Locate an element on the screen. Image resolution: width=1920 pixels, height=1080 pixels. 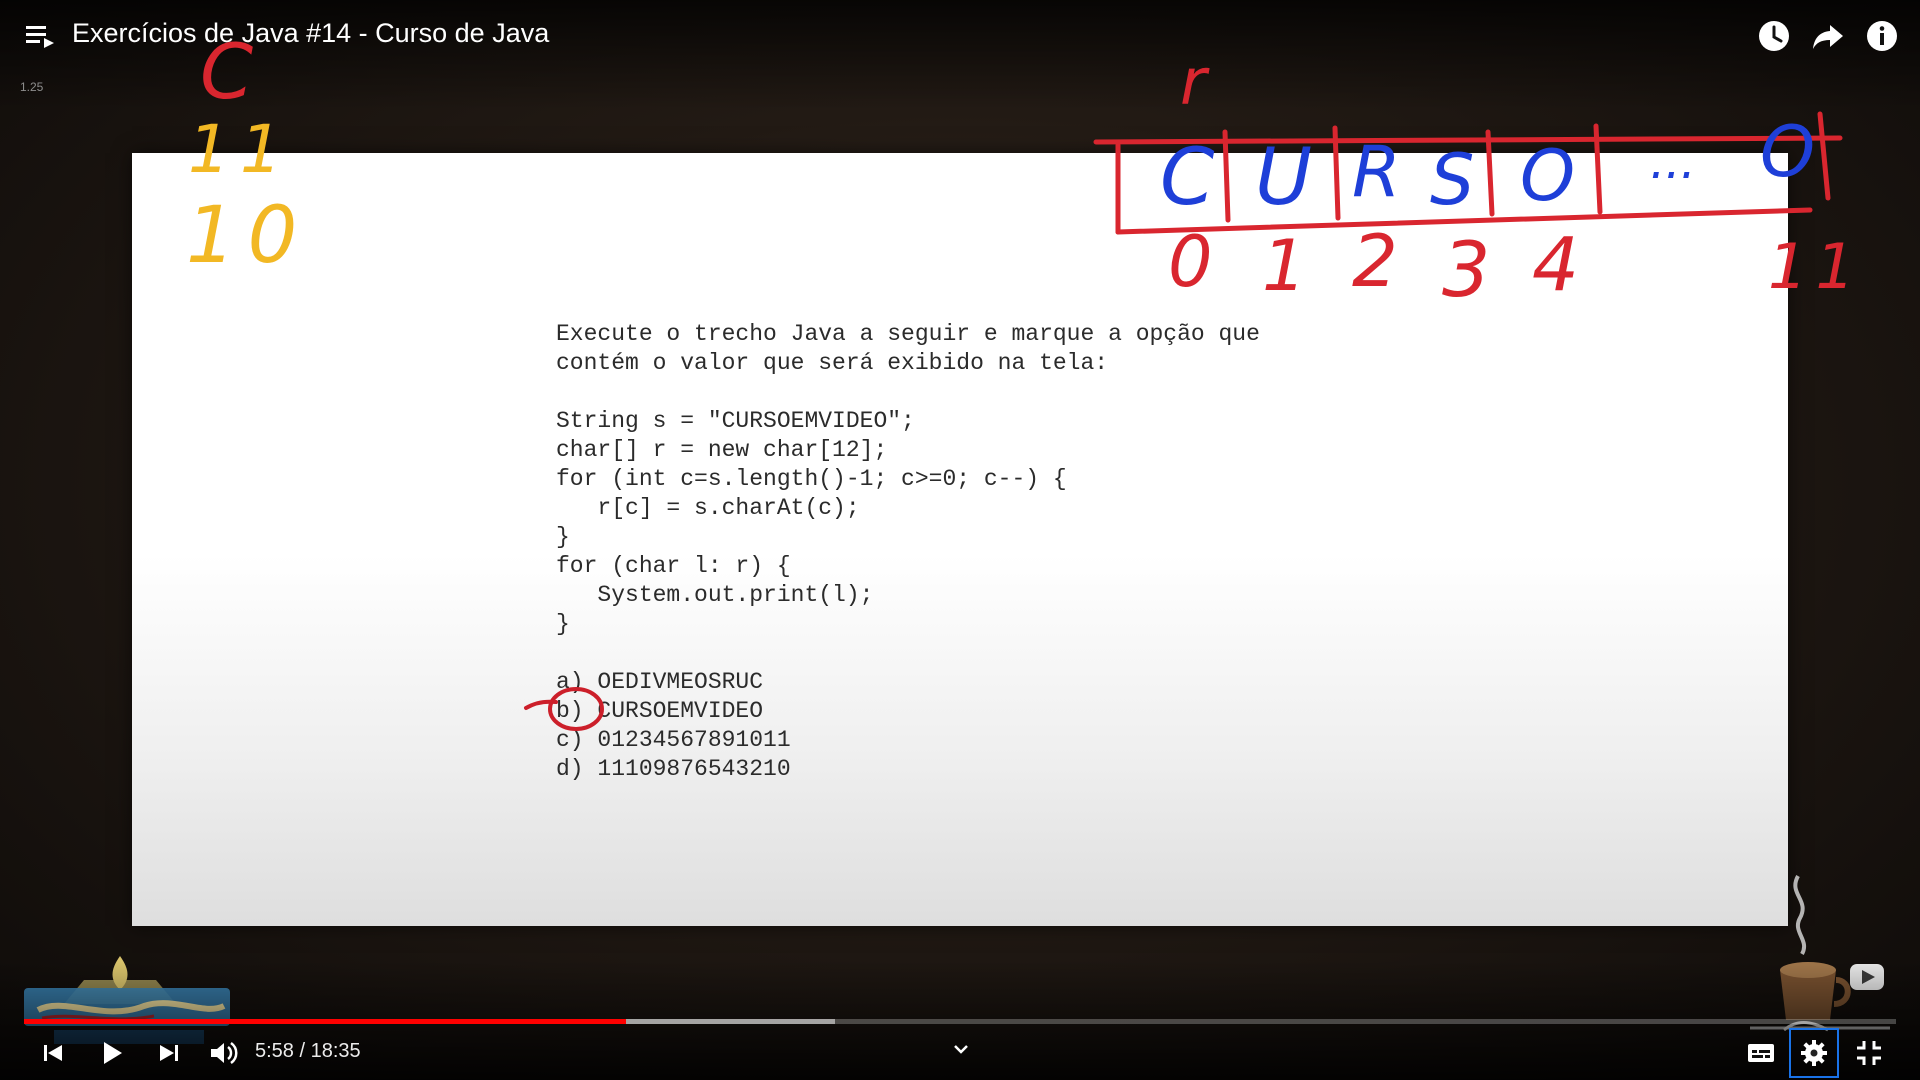
previous-icon is located at coordinates (53, 1053).